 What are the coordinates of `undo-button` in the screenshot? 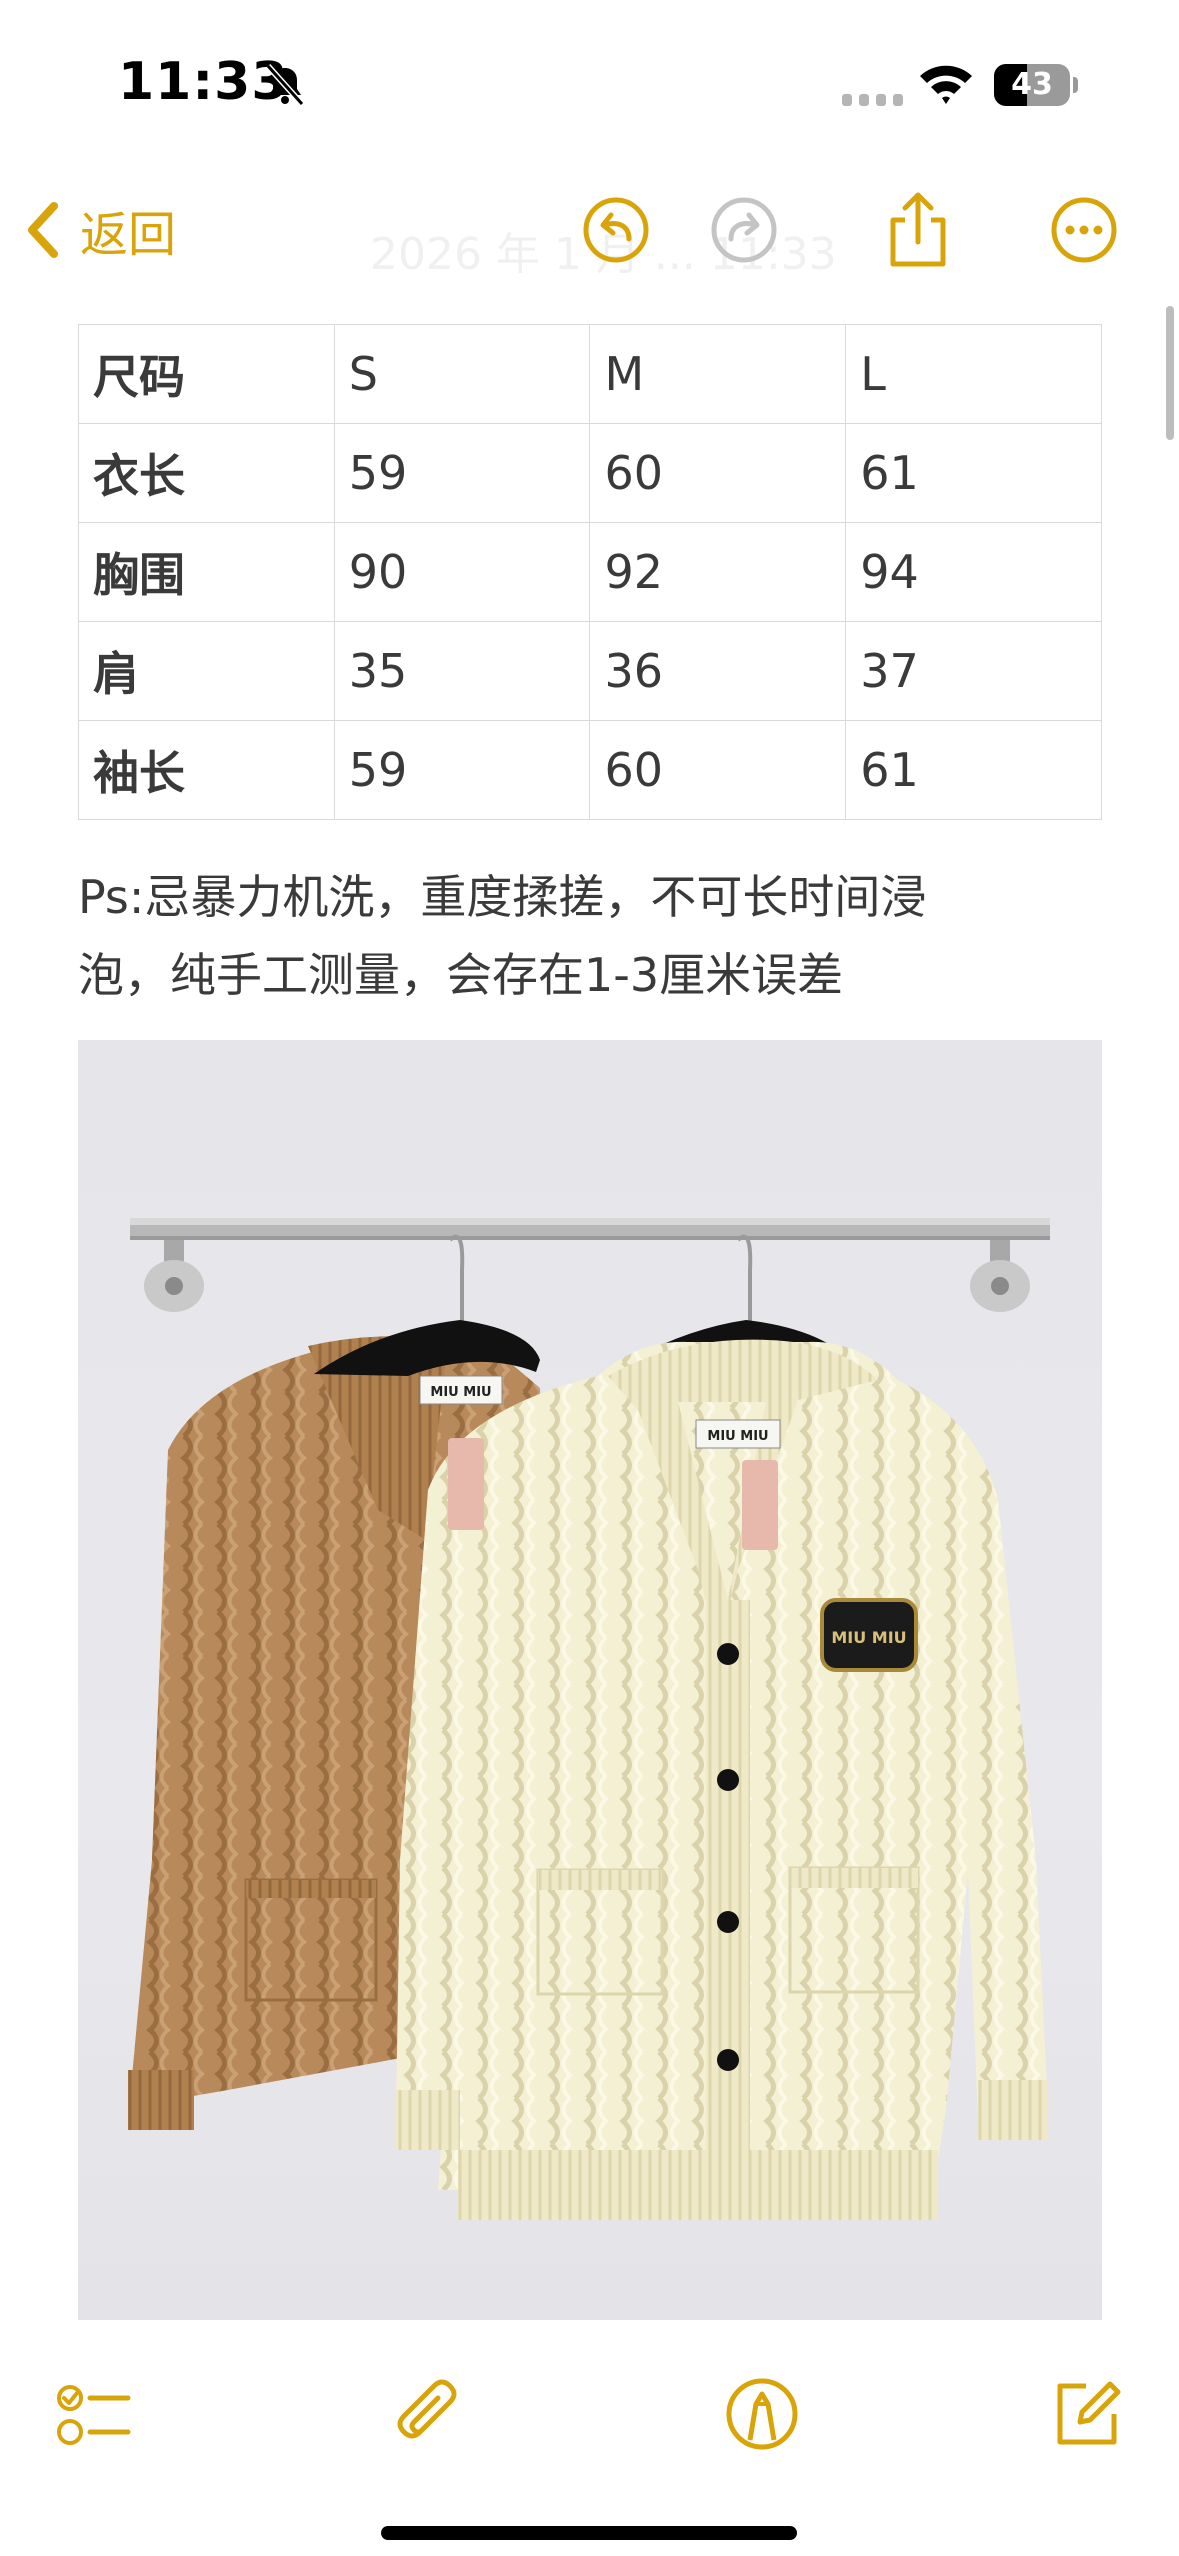 It's located at (616, 230).